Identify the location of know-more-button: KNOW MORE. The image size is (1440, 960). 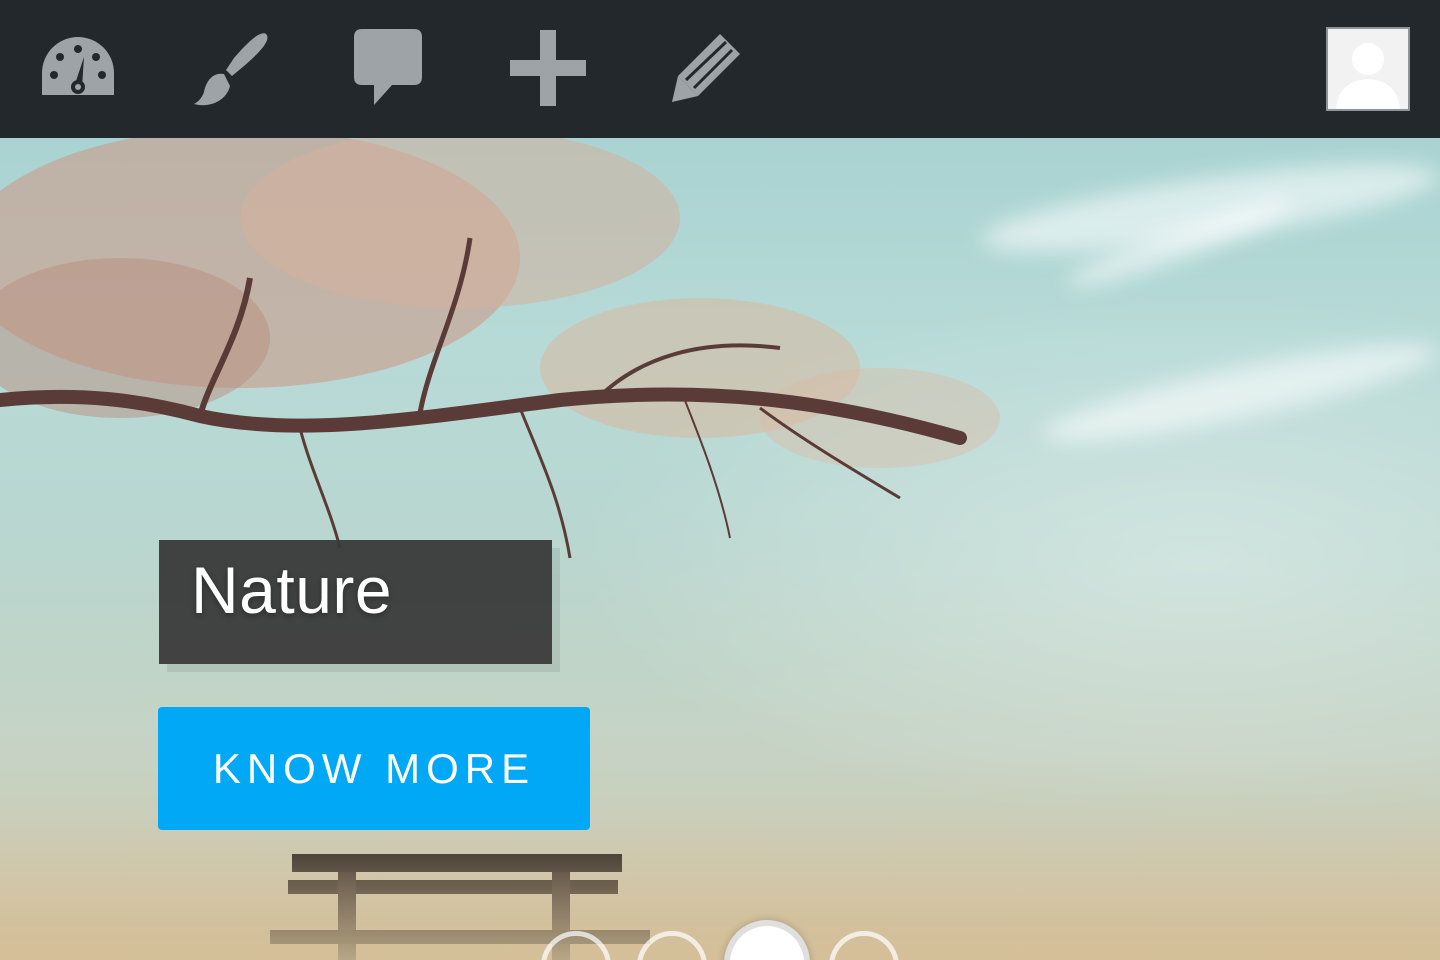
(374, 768).